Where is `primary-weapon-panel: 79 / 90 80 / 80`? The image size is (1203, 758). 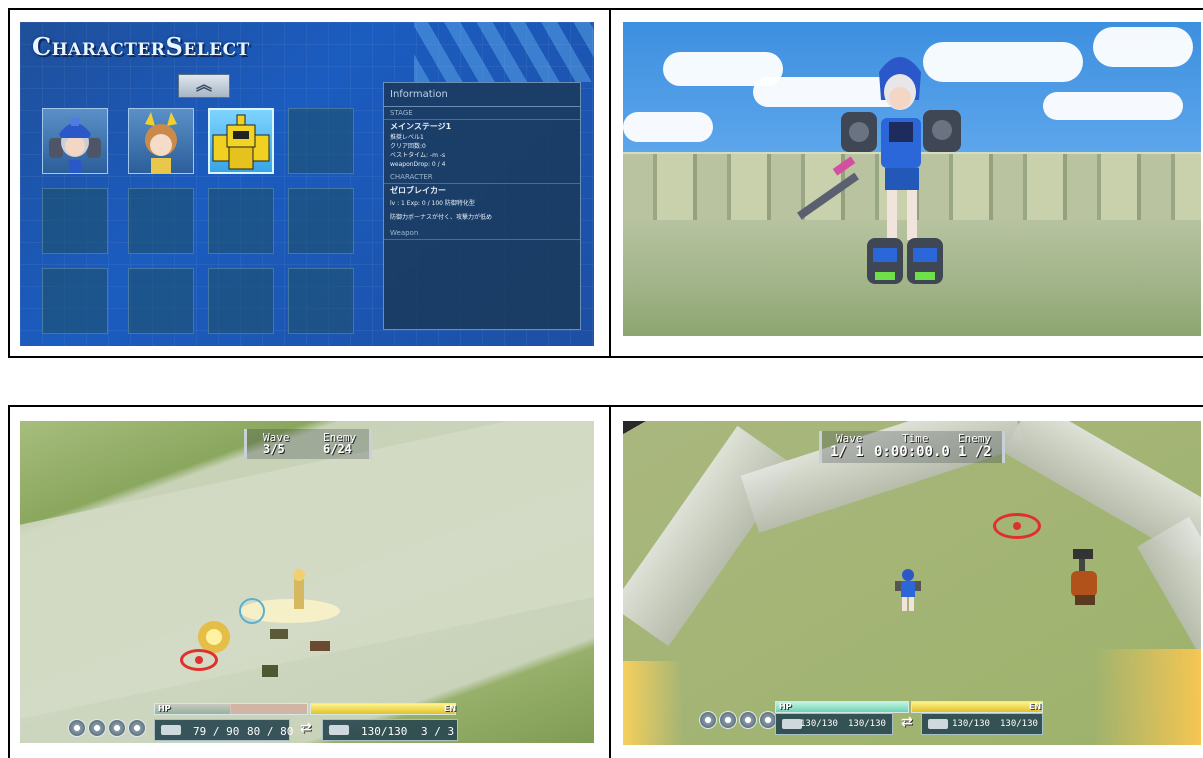
primary-weapon-panel: 79 / 90 80 / 80 is located at coordinates (224, 730).